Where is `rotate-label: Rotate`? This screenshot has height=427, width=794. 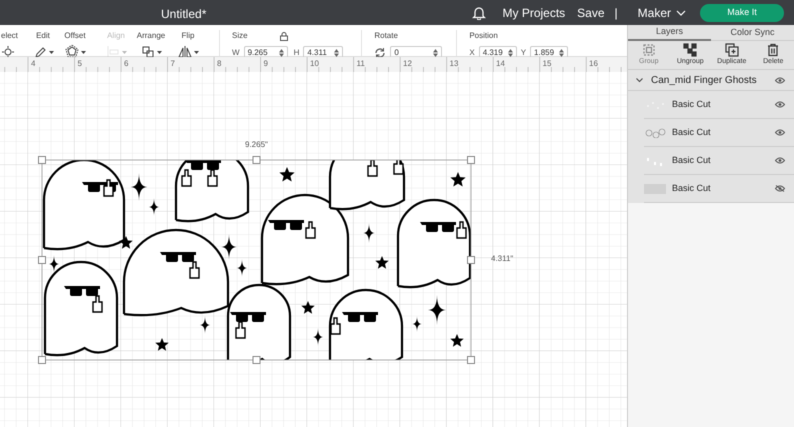
rotate-label: Rotate is located at coordinates (386, 36).